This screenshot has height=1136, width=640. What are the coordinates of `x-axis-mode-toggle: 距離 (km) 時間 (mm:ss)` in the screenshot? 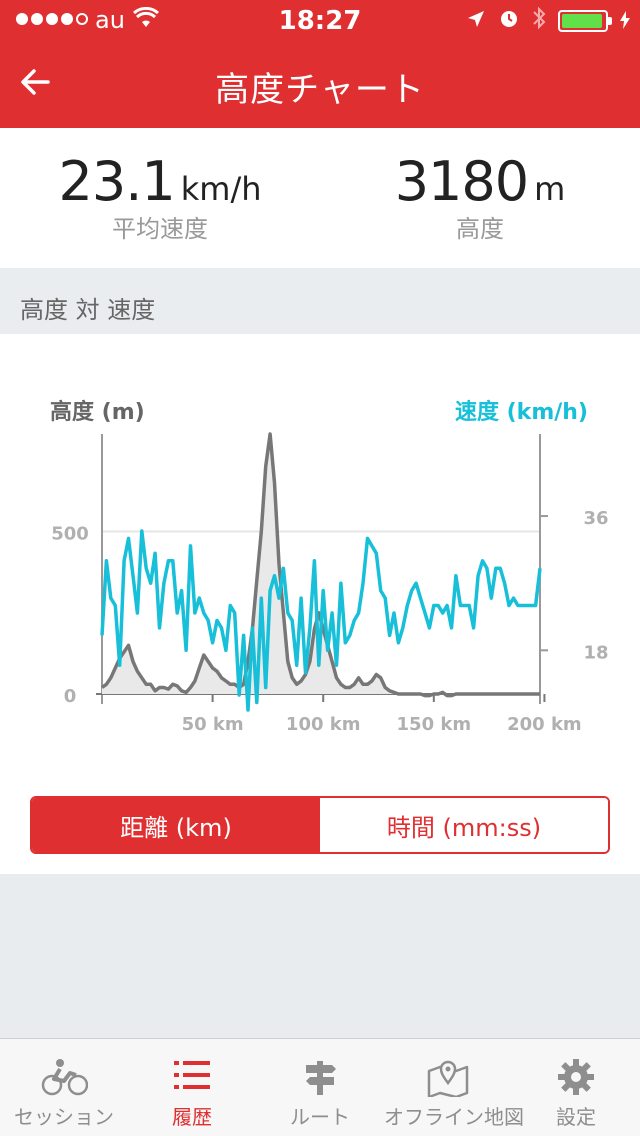 It's located at (320, 825).